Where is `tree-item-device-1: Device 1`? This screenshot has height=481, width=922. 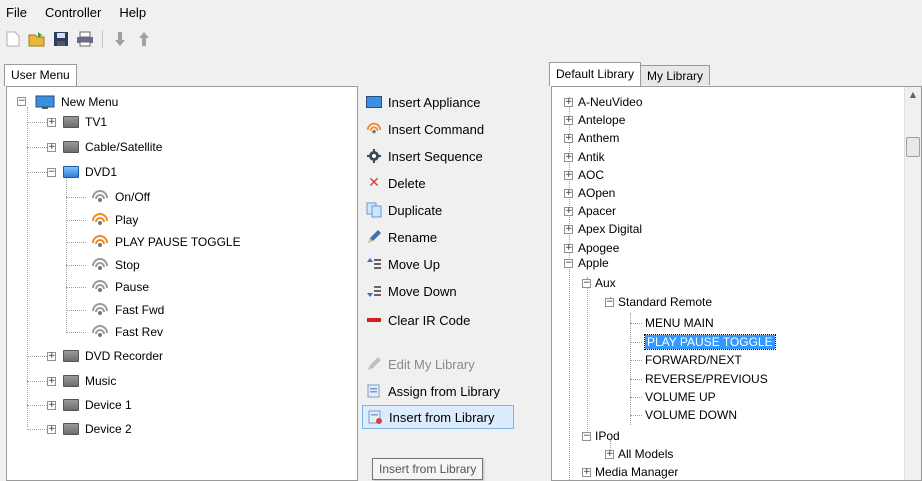 tree-item-device-1: Device 1 is located at coordinates (97, 405).